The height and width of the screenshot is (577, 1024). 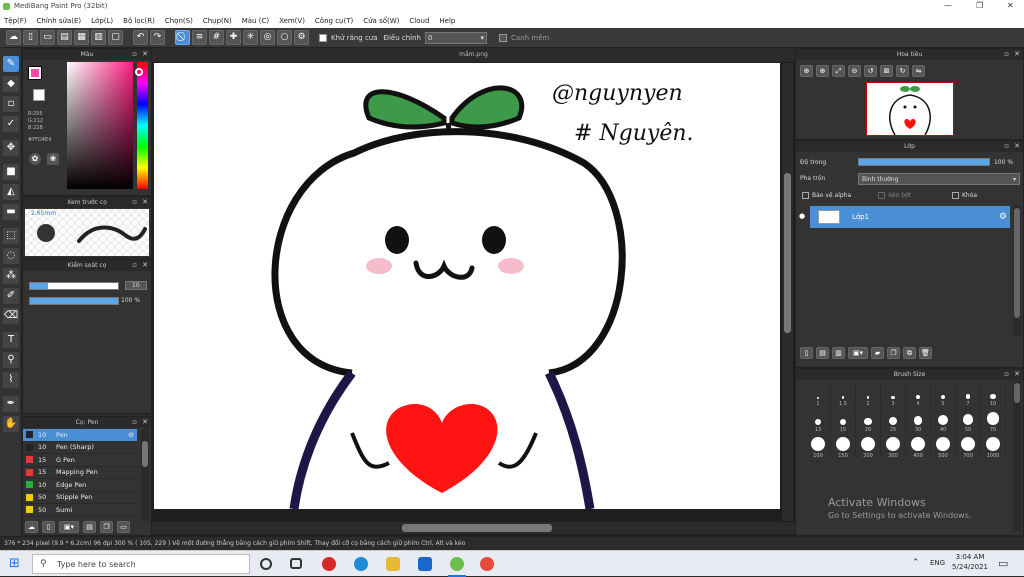 What do you see at coordinates (80, 473) in the screenshot?
I see `brush-item: 15 Mapping Pen` at bounding box center [80, 473].